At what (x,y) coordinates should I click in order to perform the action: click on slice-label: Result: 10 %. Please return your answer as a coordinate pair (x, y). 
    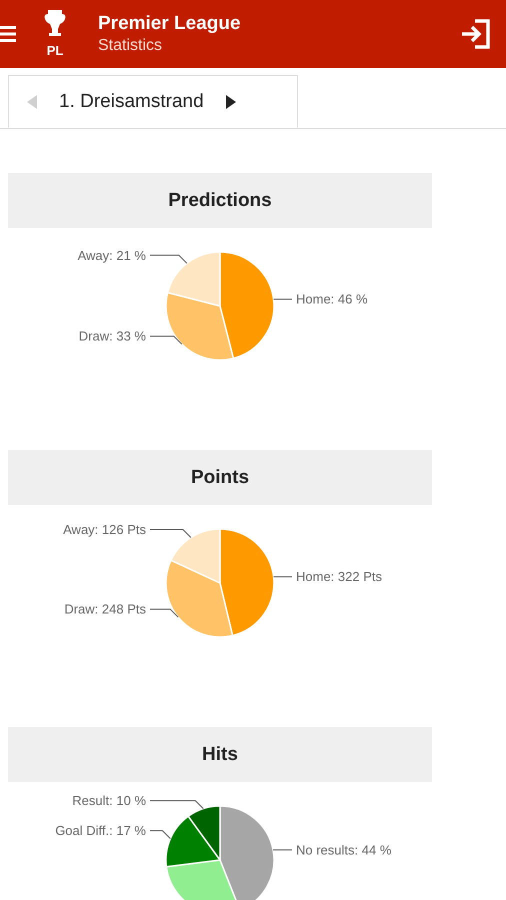
    Looking at the image, I should click on (109, 800).